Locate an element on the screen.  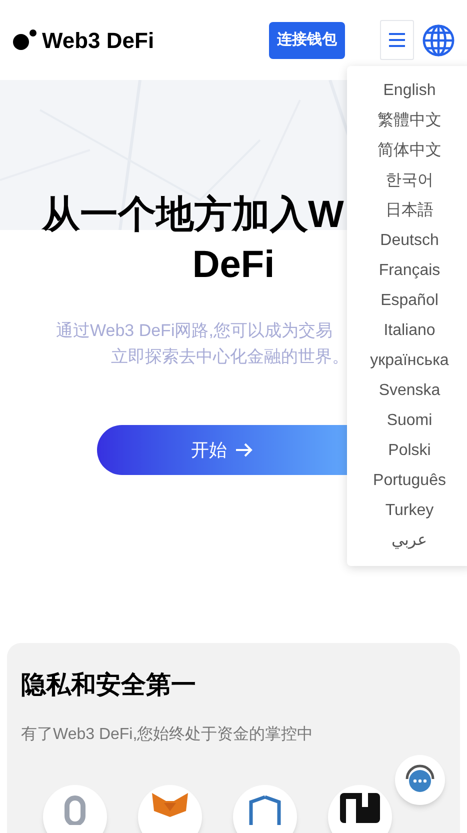
language-option: українська is located at coordinates (409, 361).